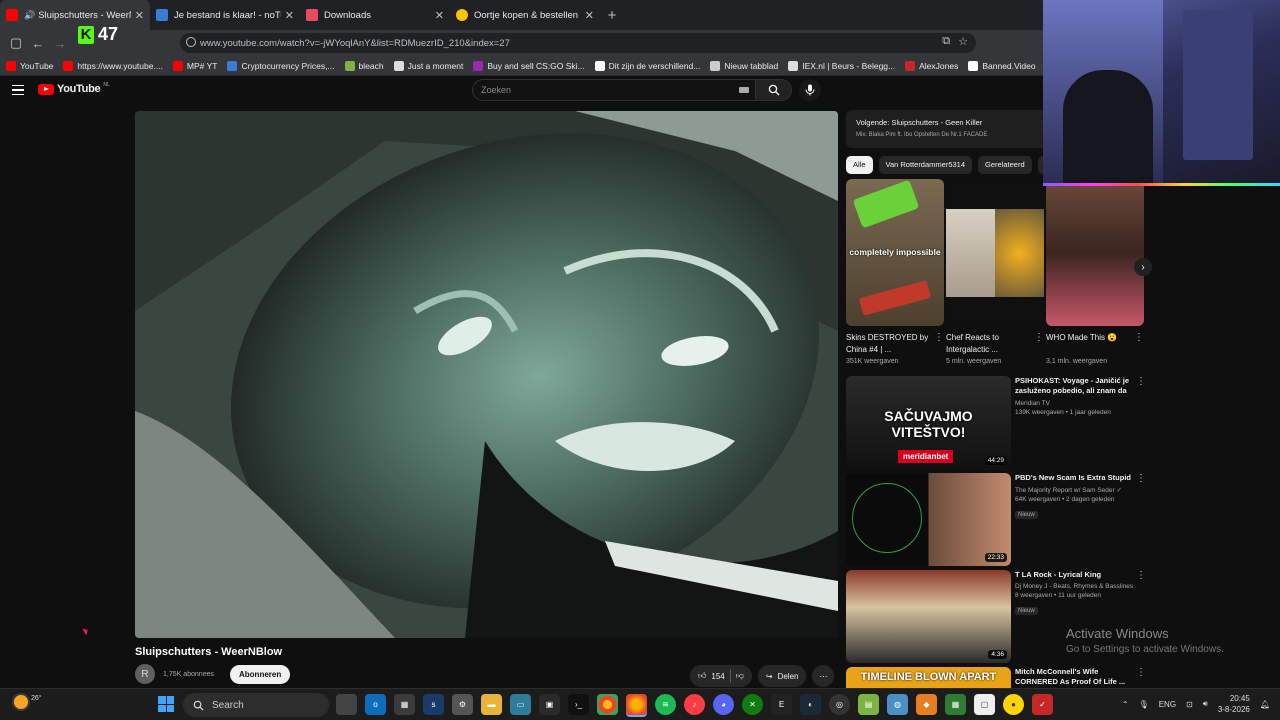 Image resolution: width=1280 pixels, height=720 pixels. I want to click on app-red-icon: ✓, so click(1042, 704).